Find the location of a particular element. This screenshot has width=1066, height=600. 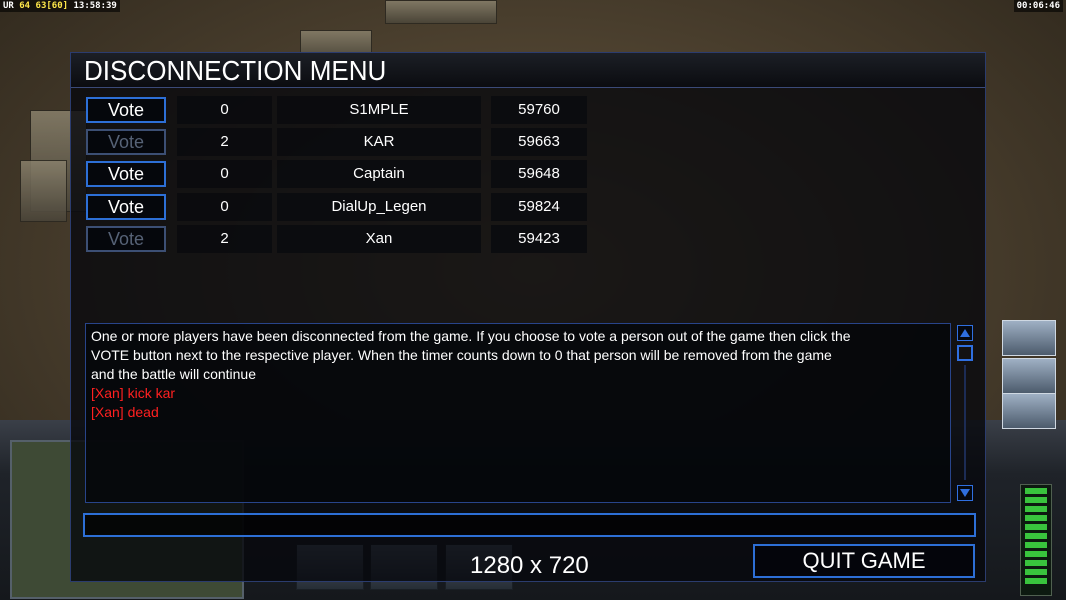

fps-prefix: UR is located at coordinates (8, 6).